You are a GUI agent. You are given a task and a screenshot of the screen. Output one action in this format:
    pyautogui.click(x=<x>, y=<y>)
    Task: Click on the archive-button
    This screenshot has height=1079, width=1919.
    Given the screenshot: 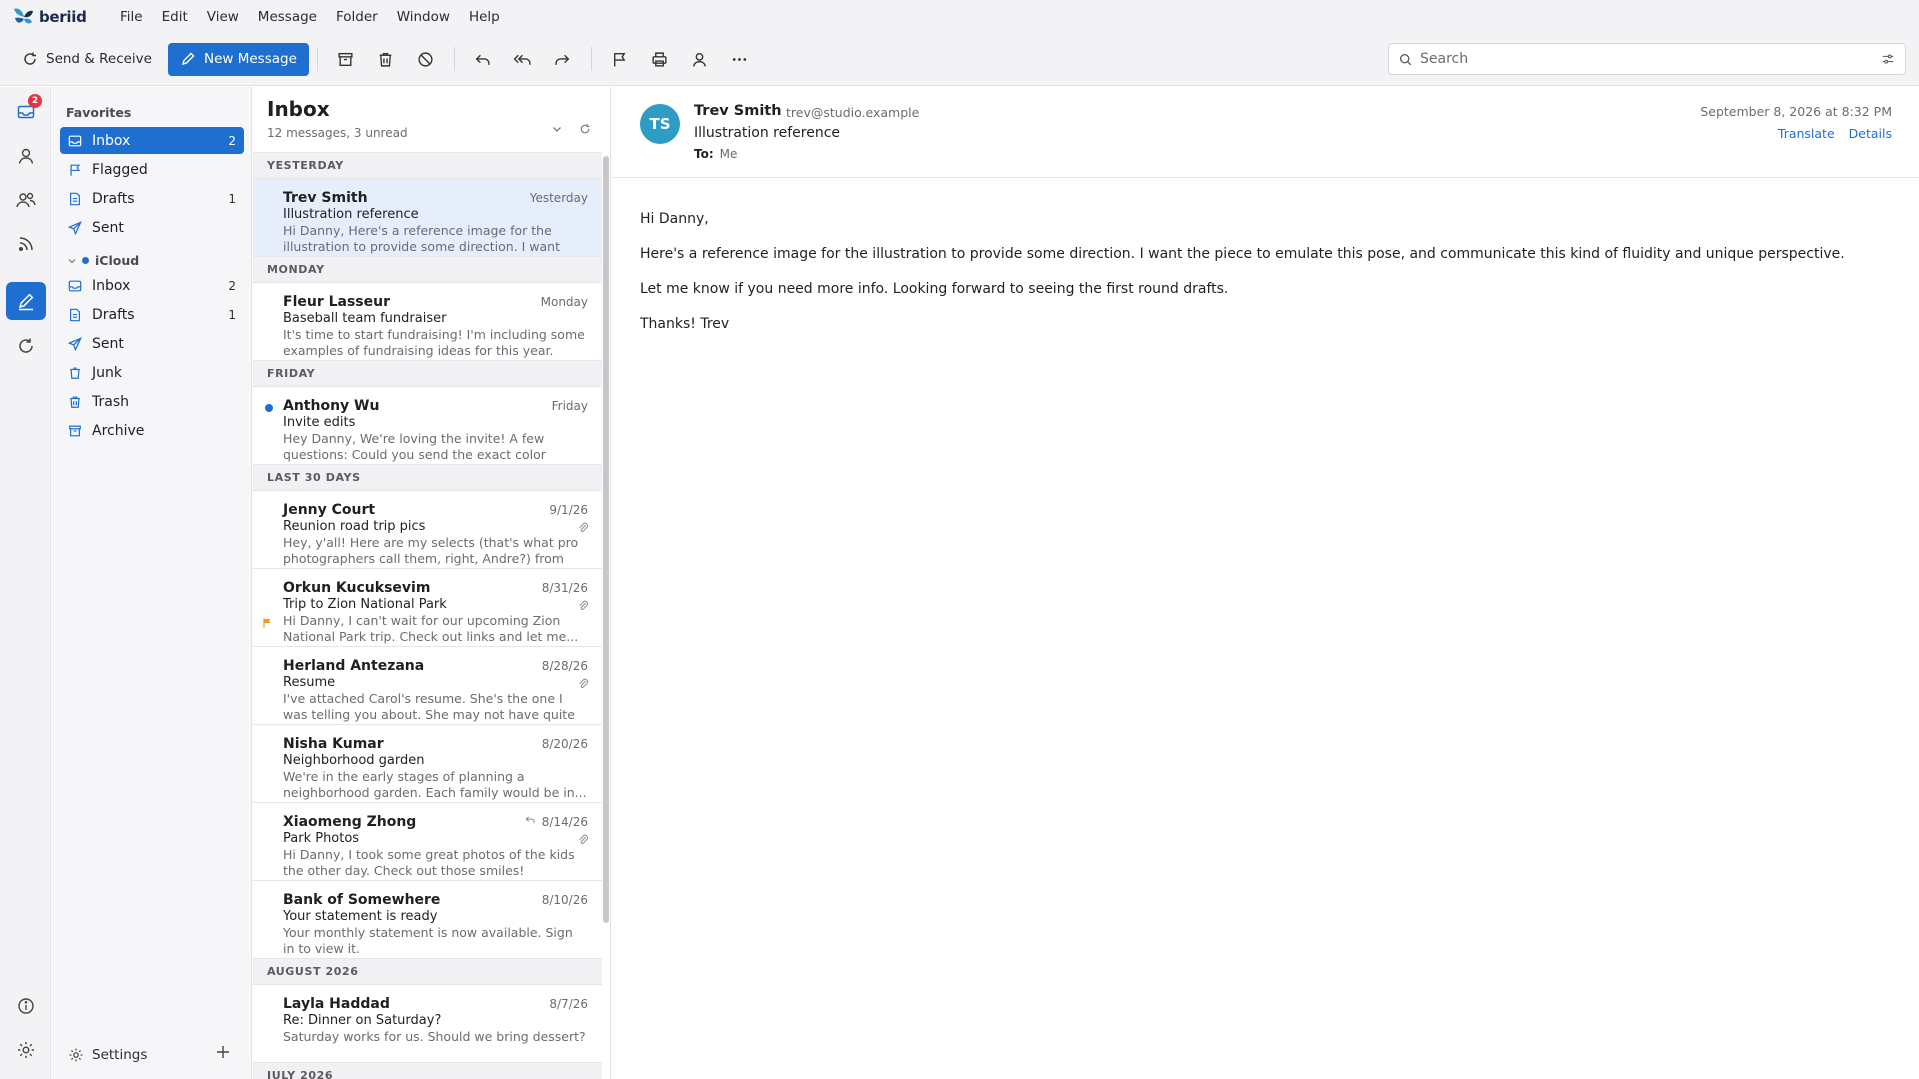 What is the action you would take?
    pyautogui.click(x=346, y=59)
    